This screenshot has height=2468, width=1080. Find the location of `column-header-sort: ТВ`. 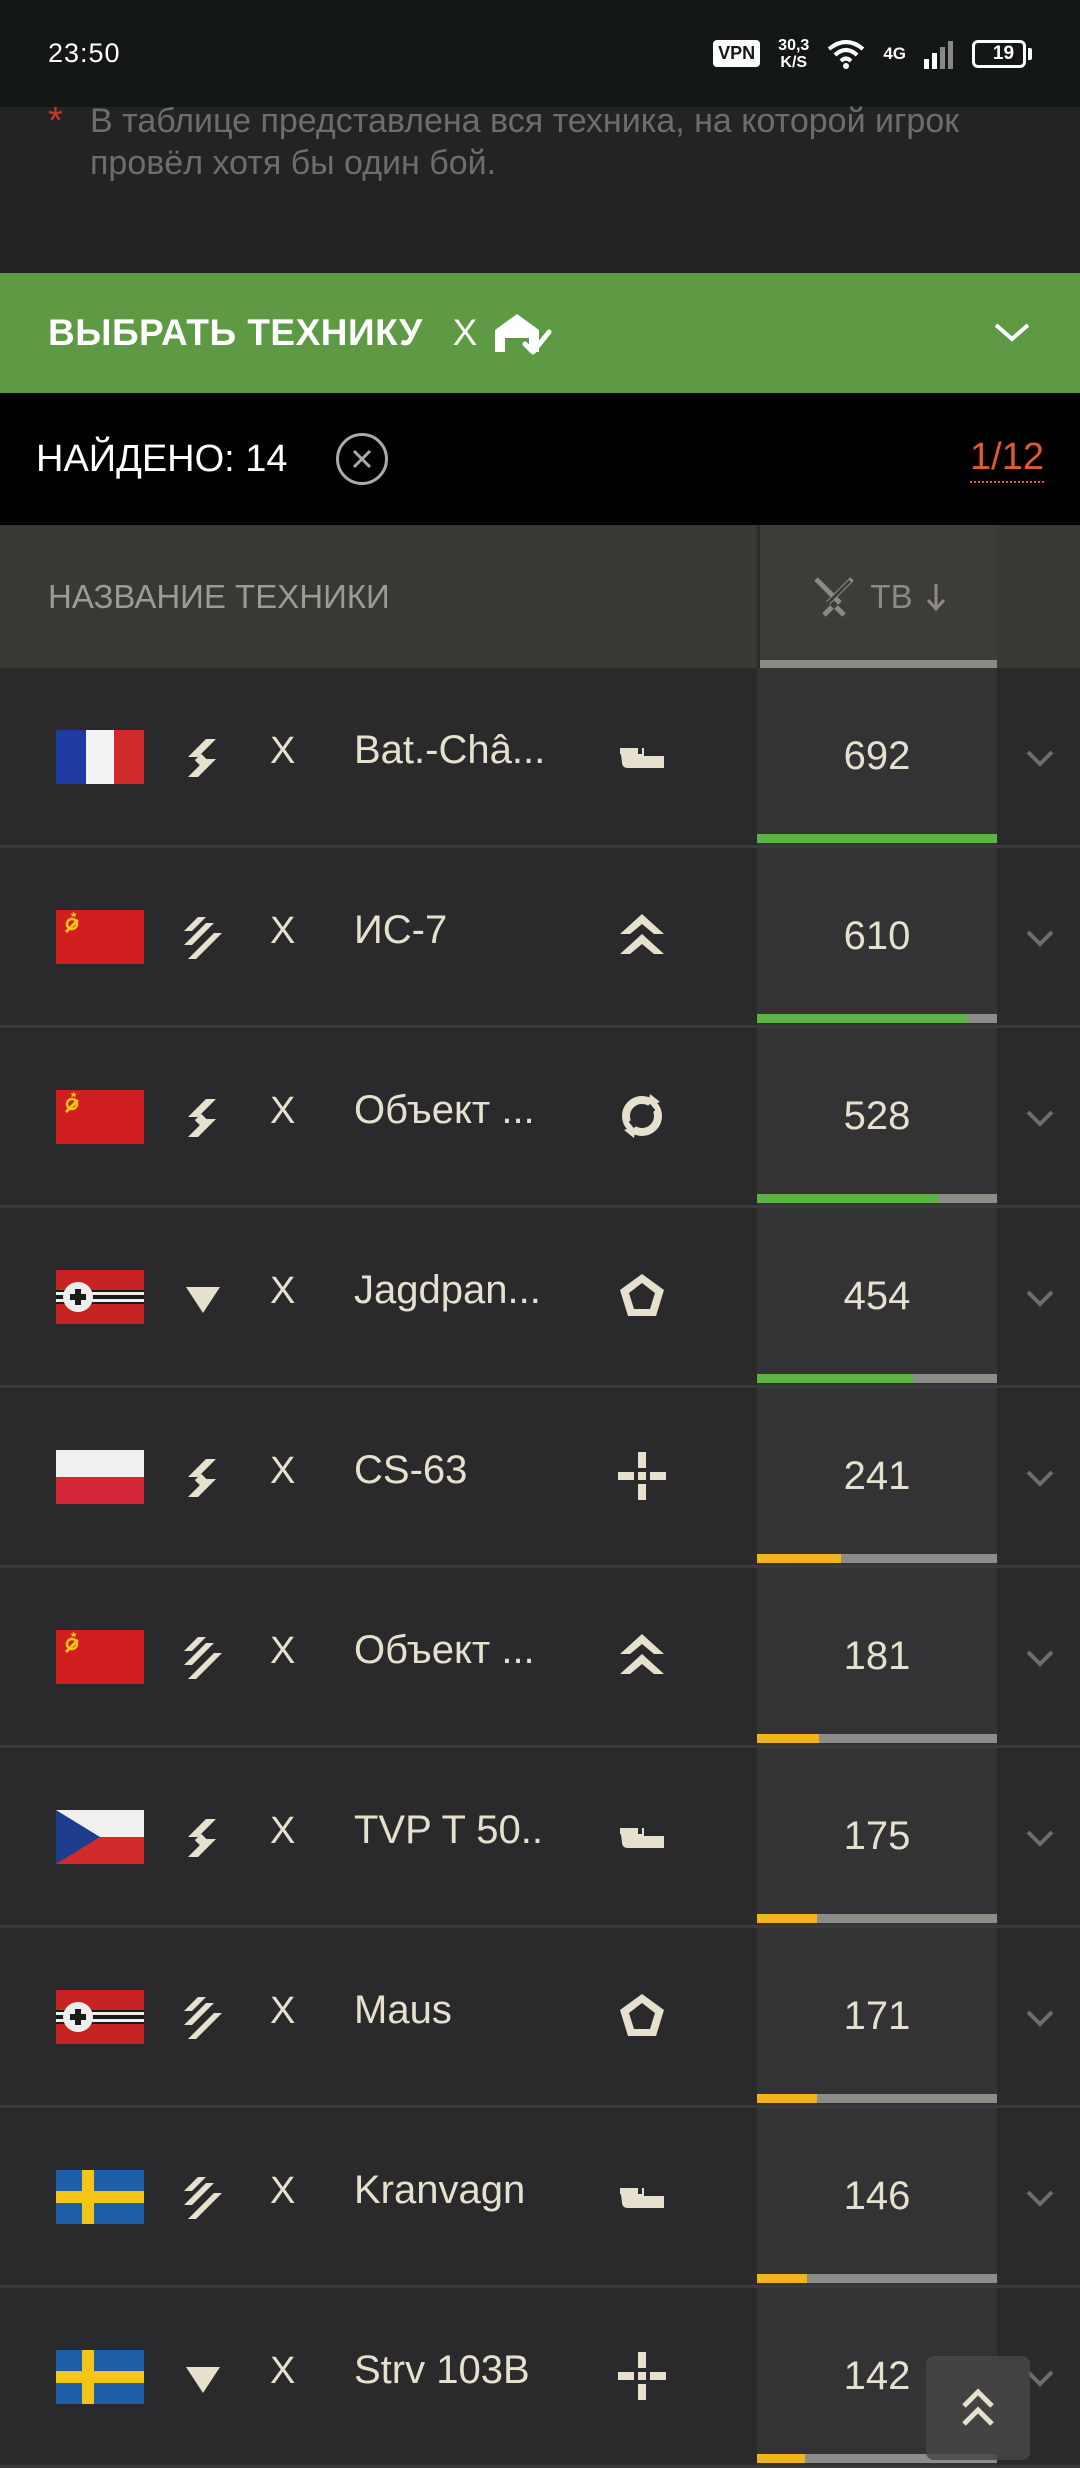

column-header-sort: ТВ is located at coordinates (877, 596).